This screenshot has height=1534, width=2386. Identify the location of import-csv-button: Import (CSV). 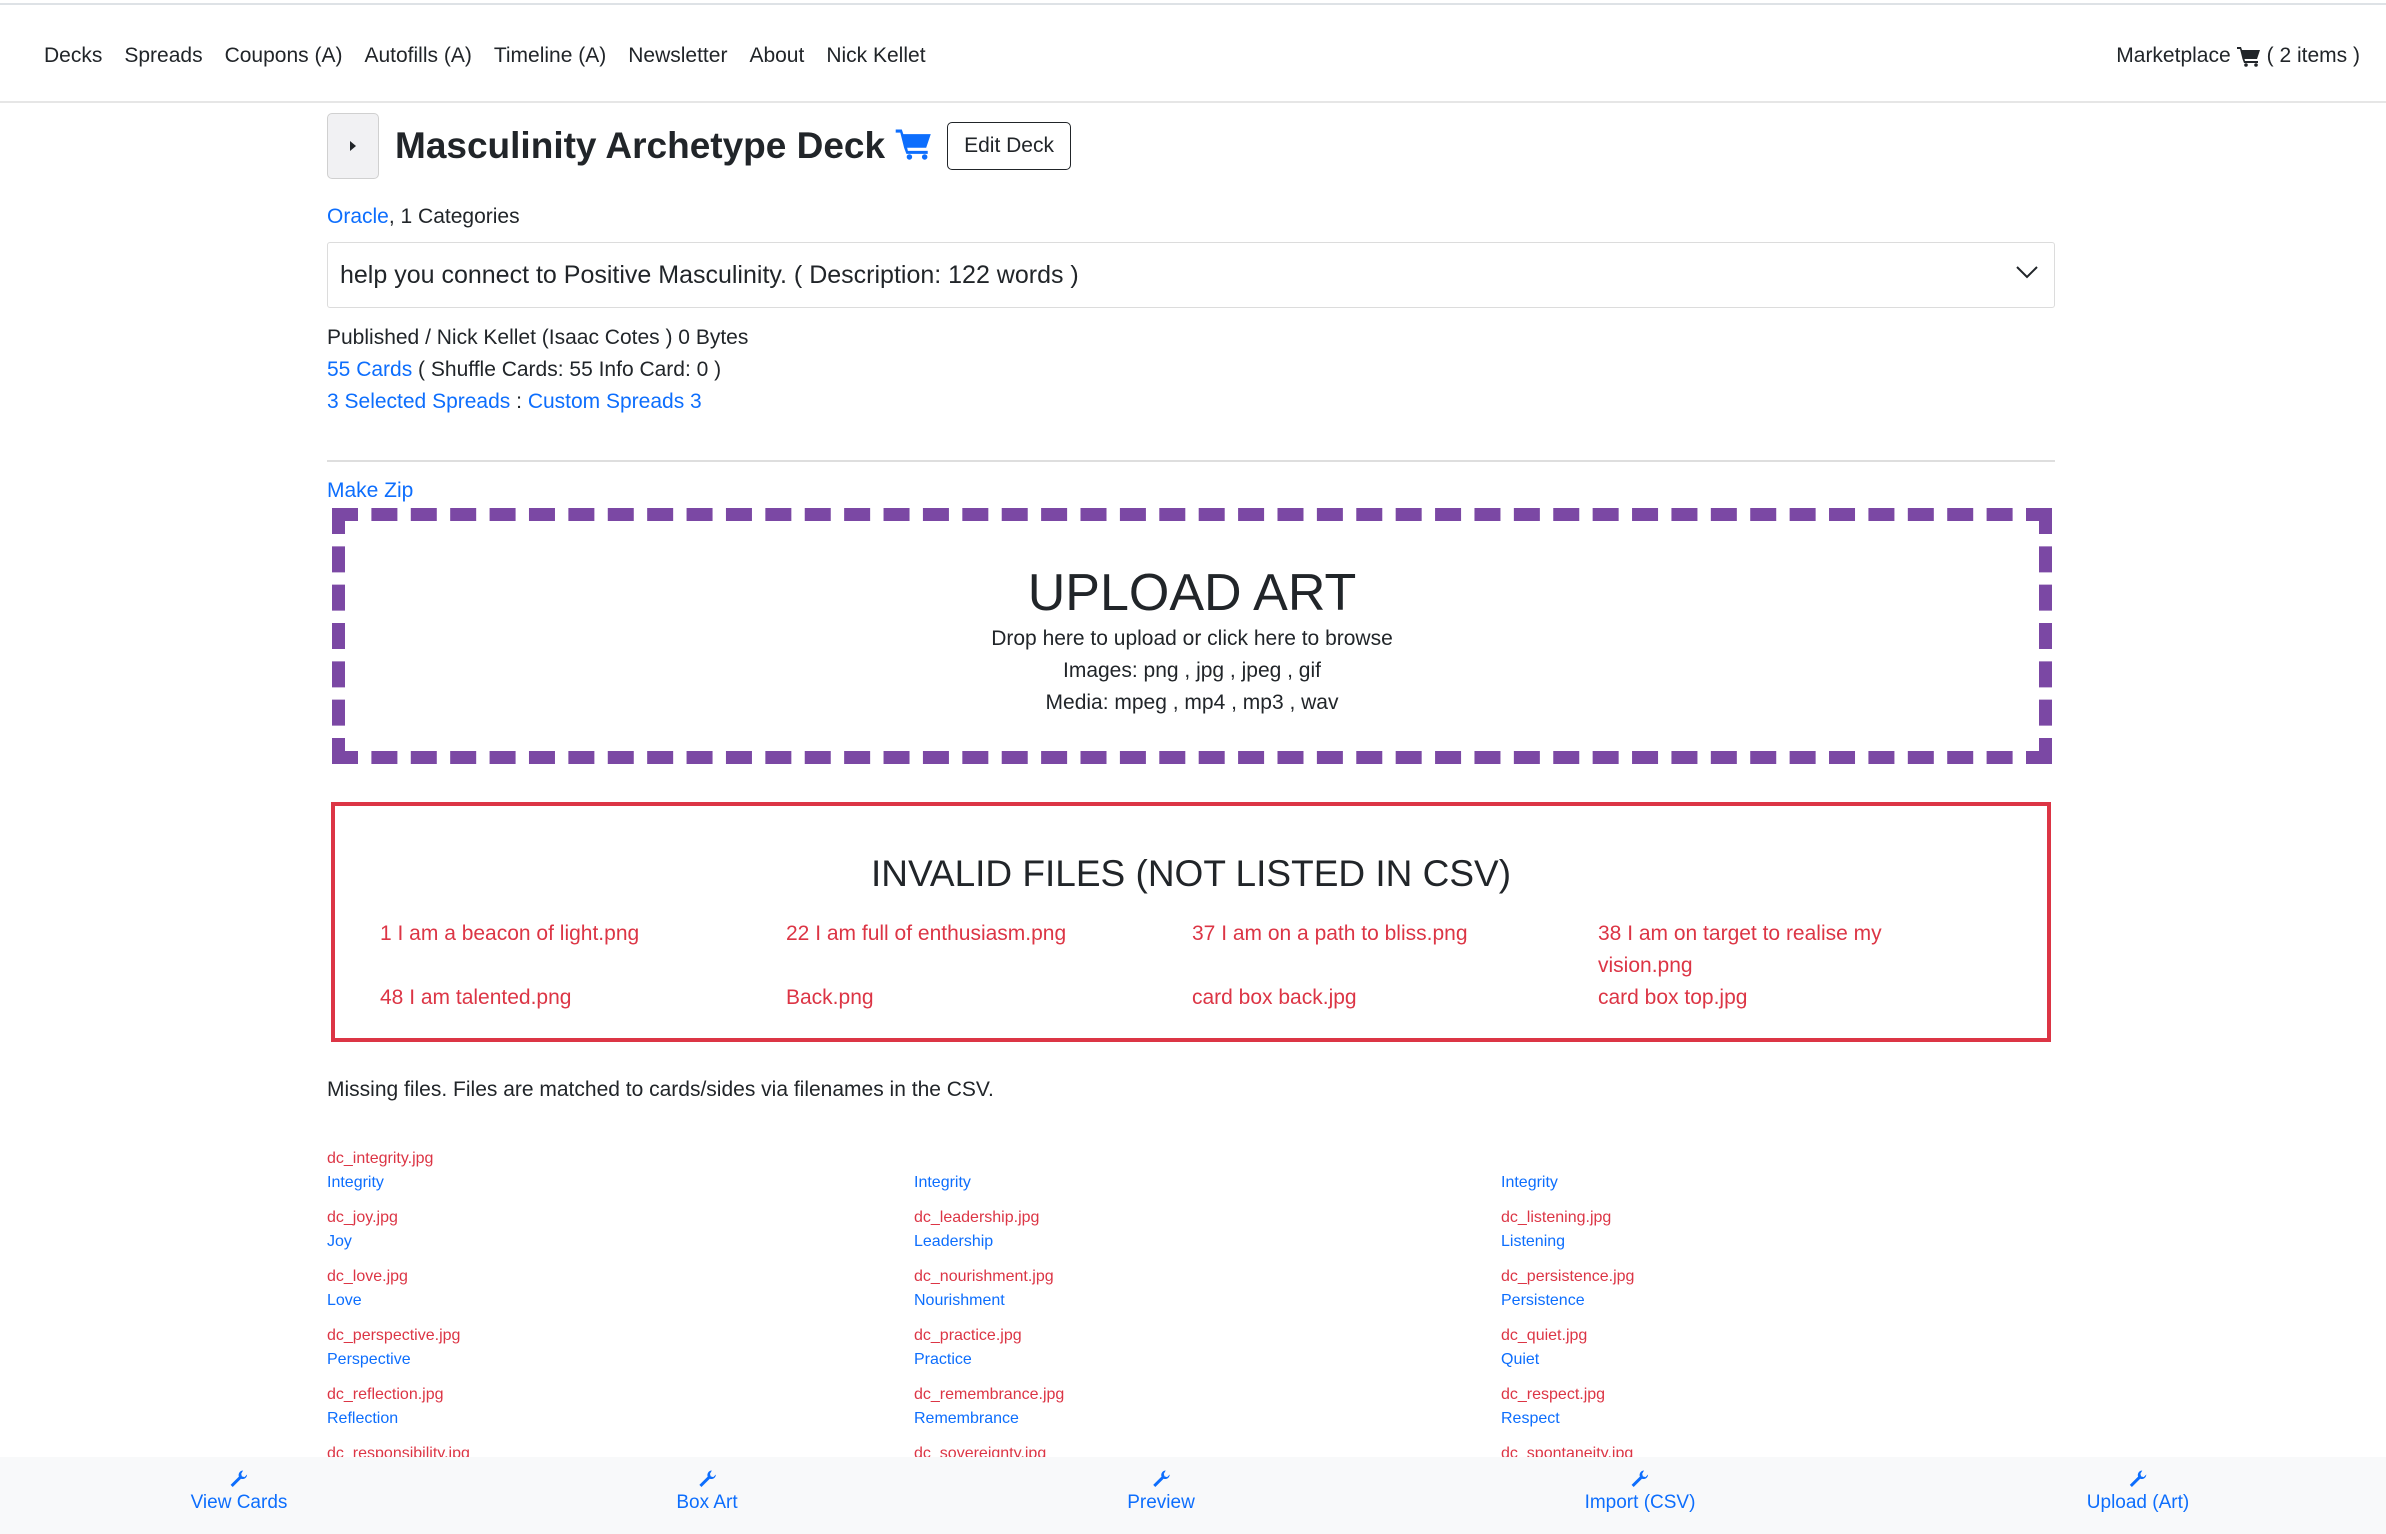
(1640, 1492).